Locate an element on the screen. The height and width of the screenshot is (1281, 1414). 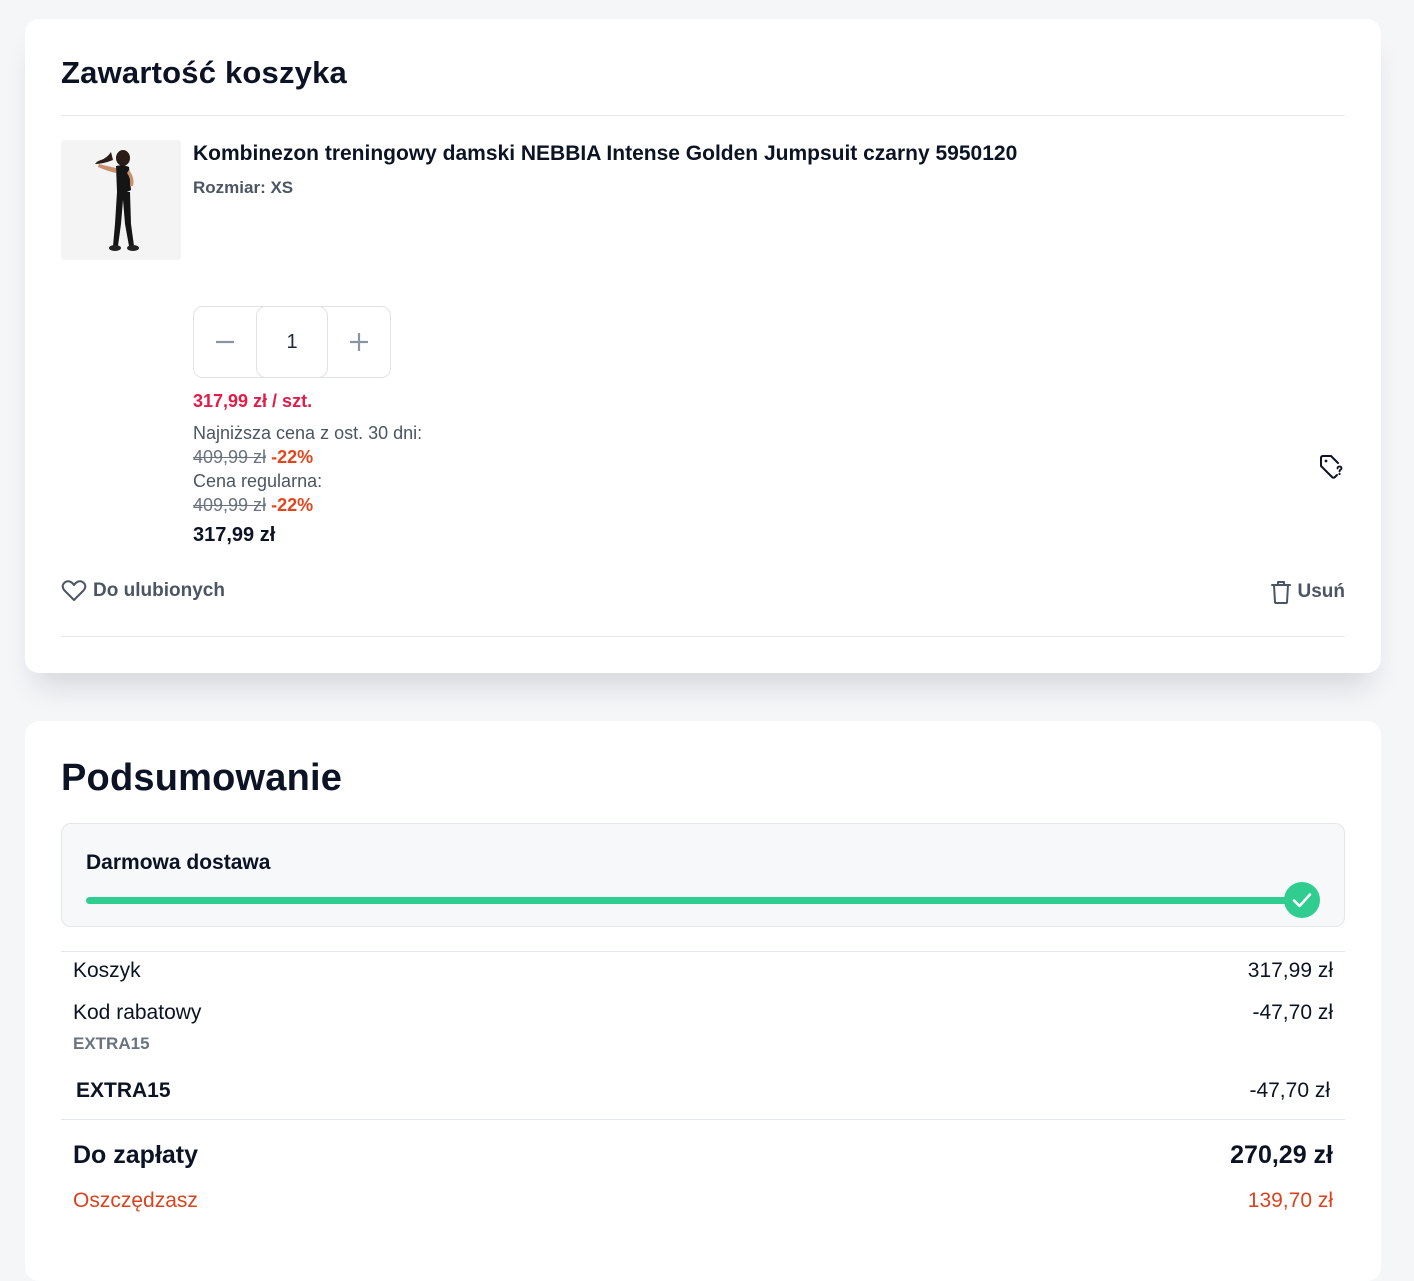
free-shipping-box: Darmowa dostawa is located at coordinates (703, 875).